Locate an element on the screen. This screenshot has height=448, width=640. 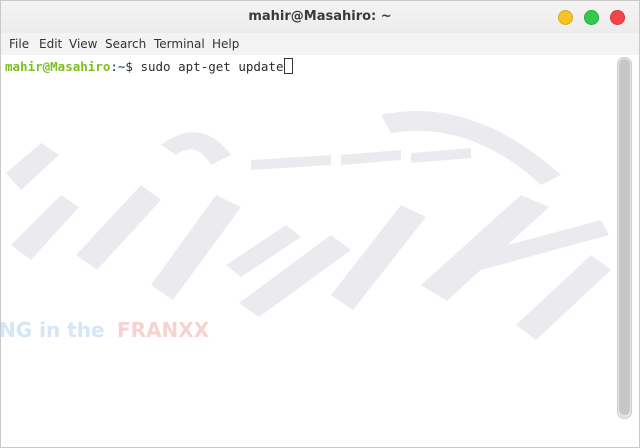
title-bar: mahir@Masahiro: ~ is located at coordinates (320, 17).